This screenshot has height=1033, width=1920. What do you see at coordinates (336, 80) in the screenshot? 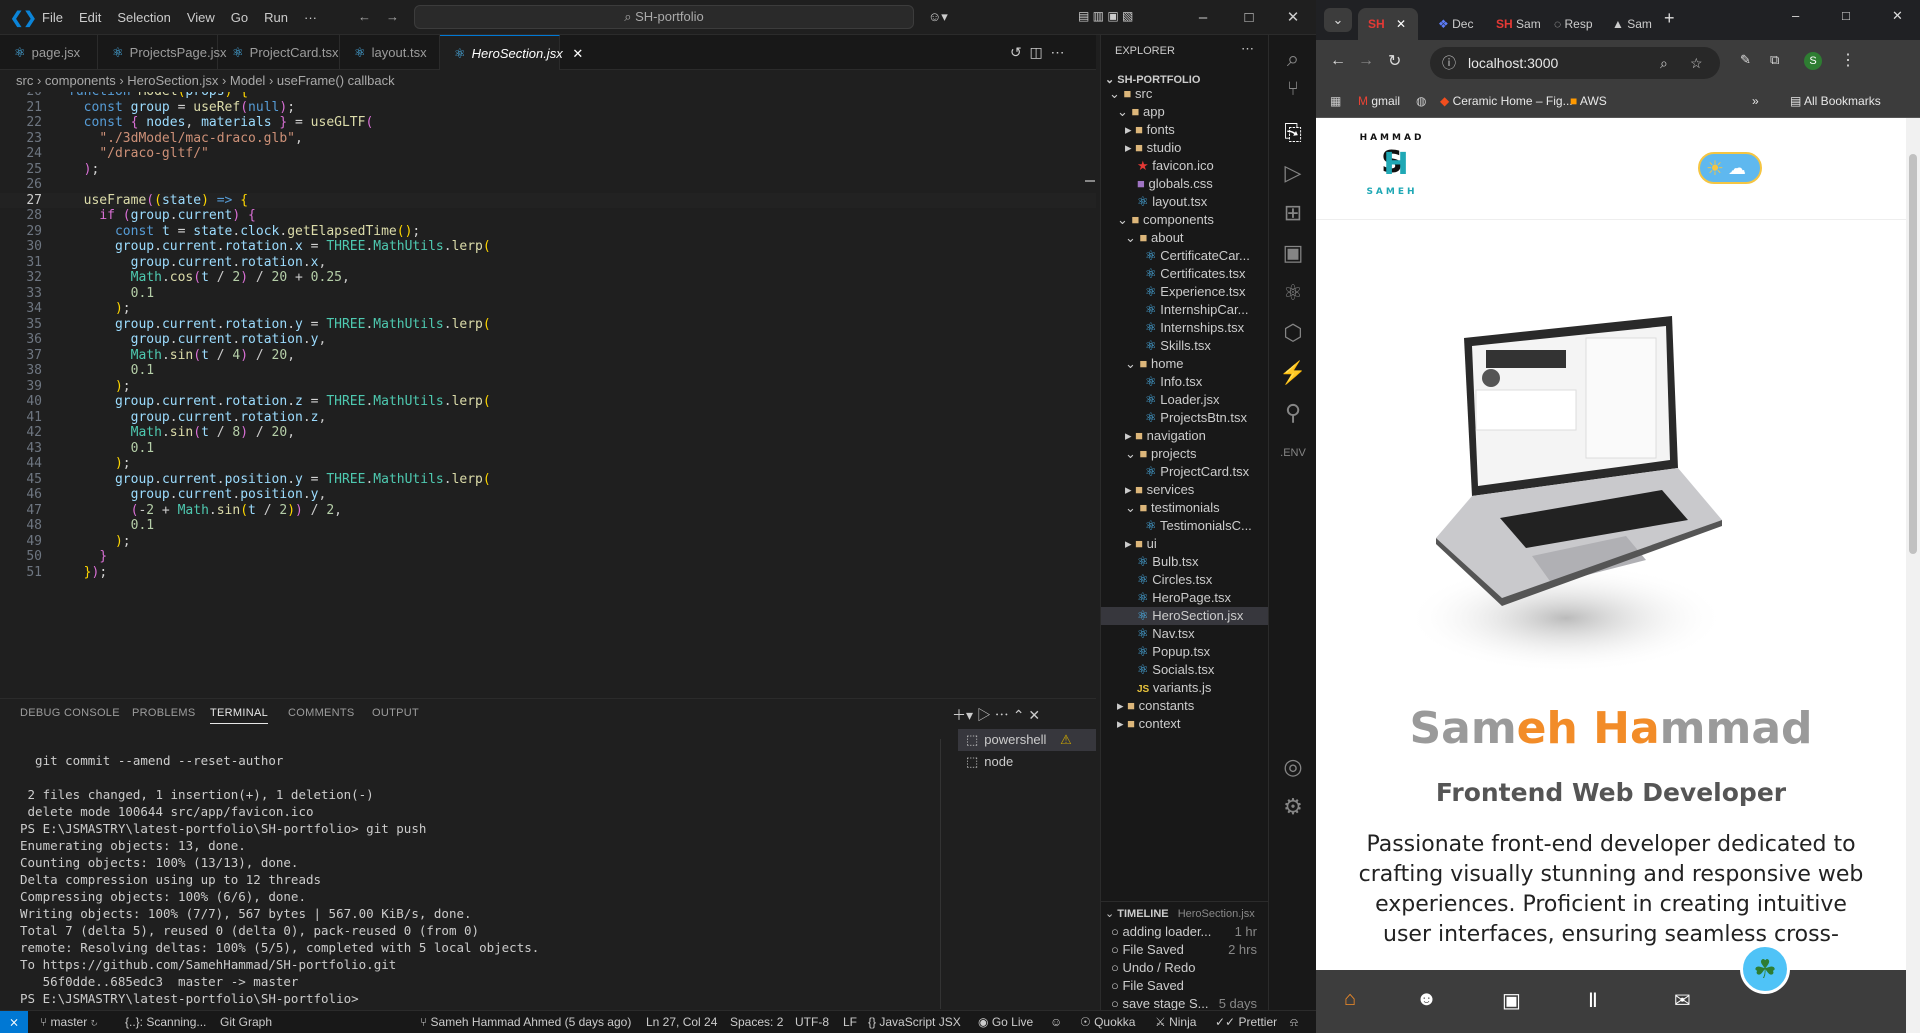
I see `breadcrumb-item: useFrame() callback` at bounding box center [336, 80].